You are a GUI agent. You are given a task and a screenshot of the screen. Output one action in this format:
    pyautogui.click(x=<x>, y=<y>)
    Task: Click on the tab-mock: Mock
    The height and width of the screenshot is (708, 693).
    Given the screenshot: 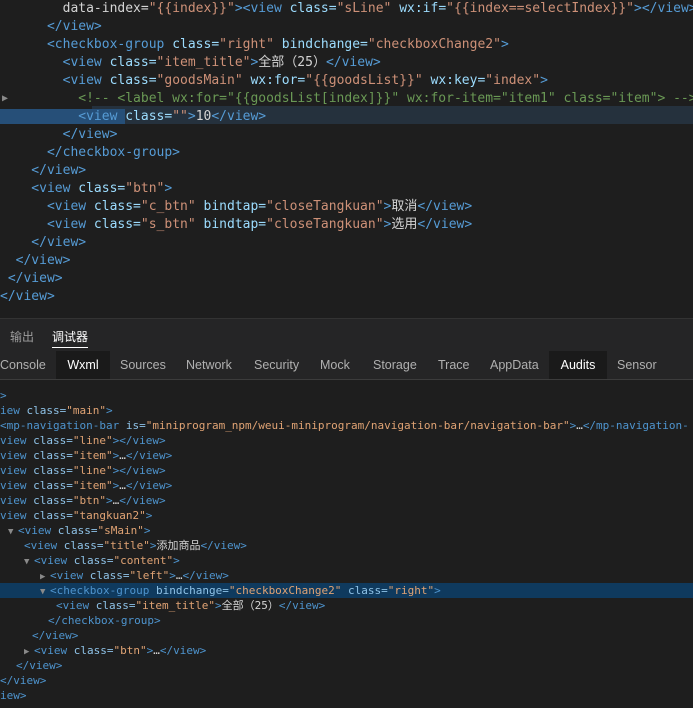 What is the action you would take?
    pyautogui.click(x=335, y=365)
    